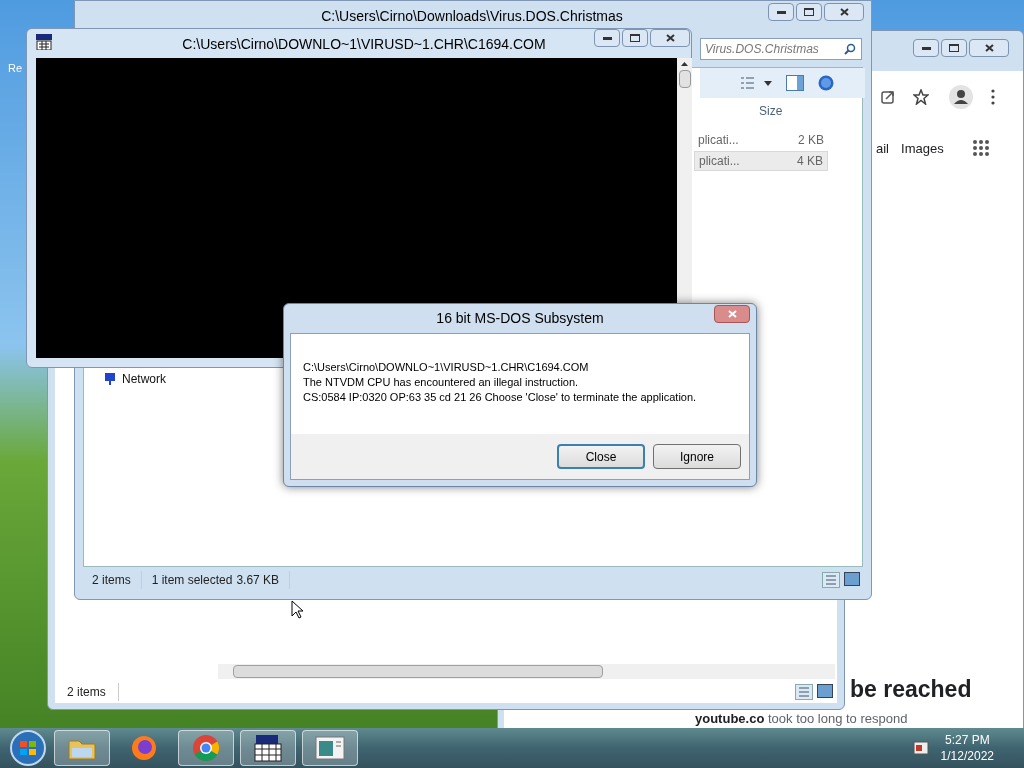 The width and height of the screenshot is (1024, 768). Describe the element at coordinates (520, 318) in the screenshot. I see `dialog-title: 16 bit MS-DOS Subsystem` at that location.